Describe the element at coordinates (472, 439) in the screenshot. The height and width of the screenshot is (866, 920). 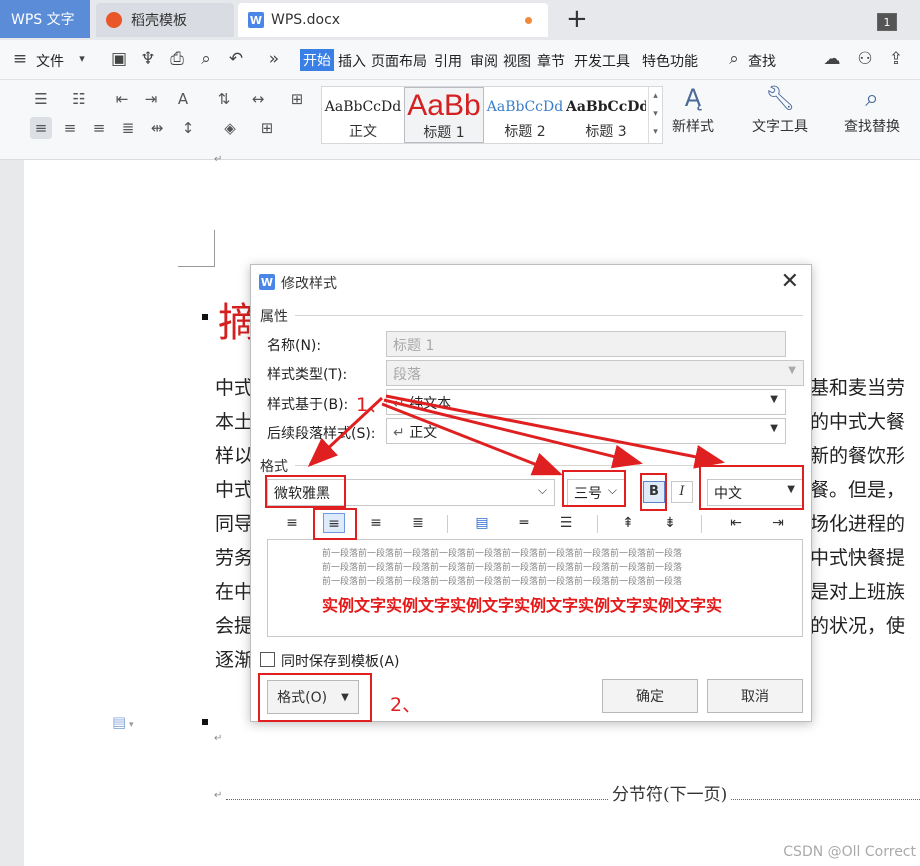
I see `arrow-to-size` at that location.